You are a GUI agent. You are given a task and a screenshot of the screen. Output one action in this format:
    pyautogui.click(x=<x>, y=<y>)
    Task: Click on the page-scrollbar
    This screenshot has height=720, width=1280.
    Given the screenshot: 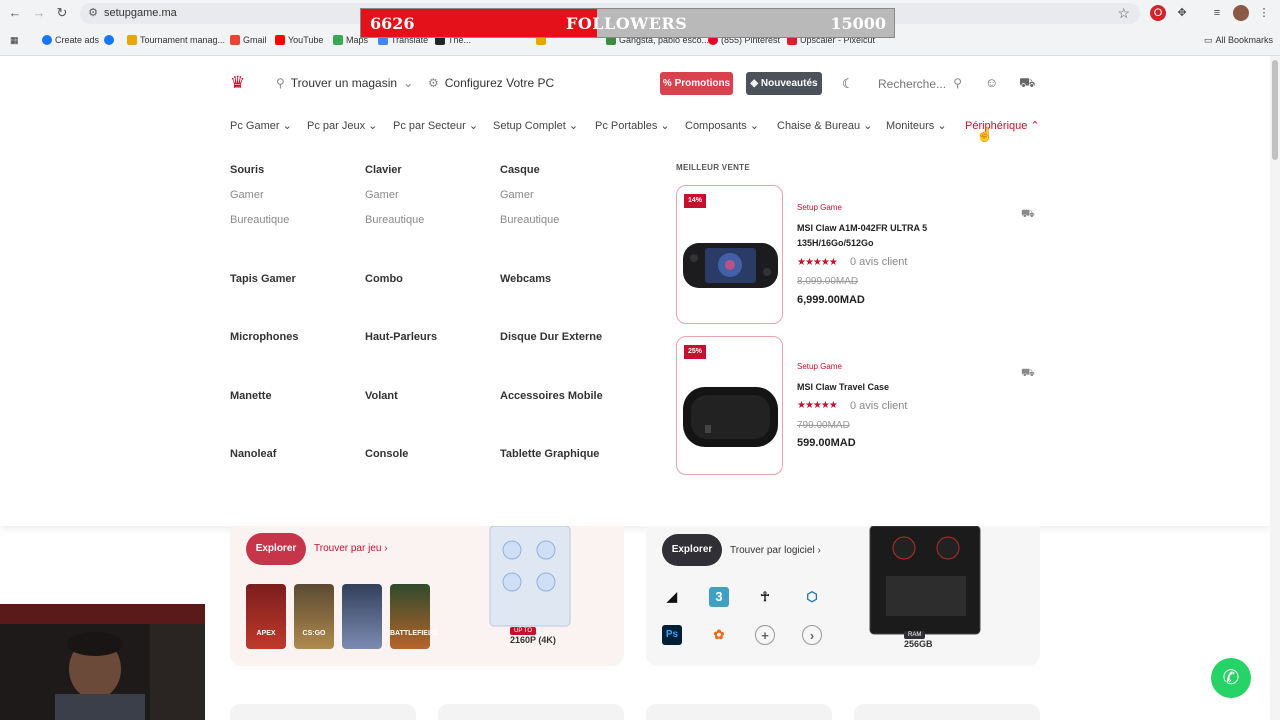 What is the action you would take?
    pyautogui.click(x=1275, y=388)
    